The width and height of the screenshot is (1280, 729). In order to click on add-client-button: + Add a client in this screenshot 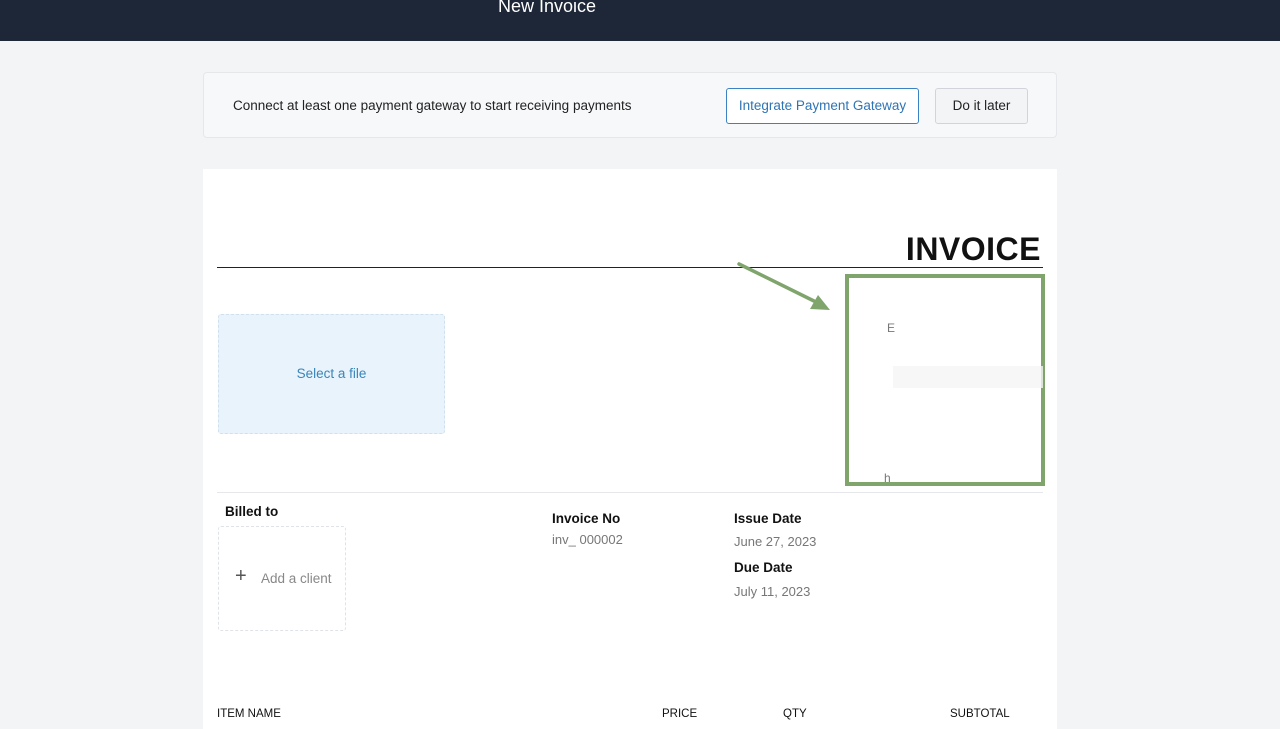, I will do `click(282, 578)`.